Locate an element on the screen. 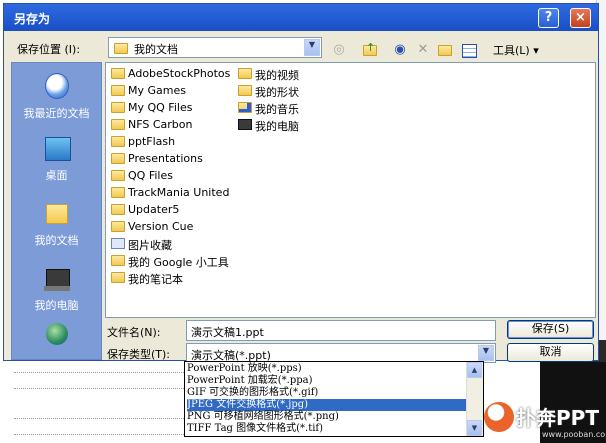 The image size is (606, 443). desktop-icon is located at coordinates (57, 150).